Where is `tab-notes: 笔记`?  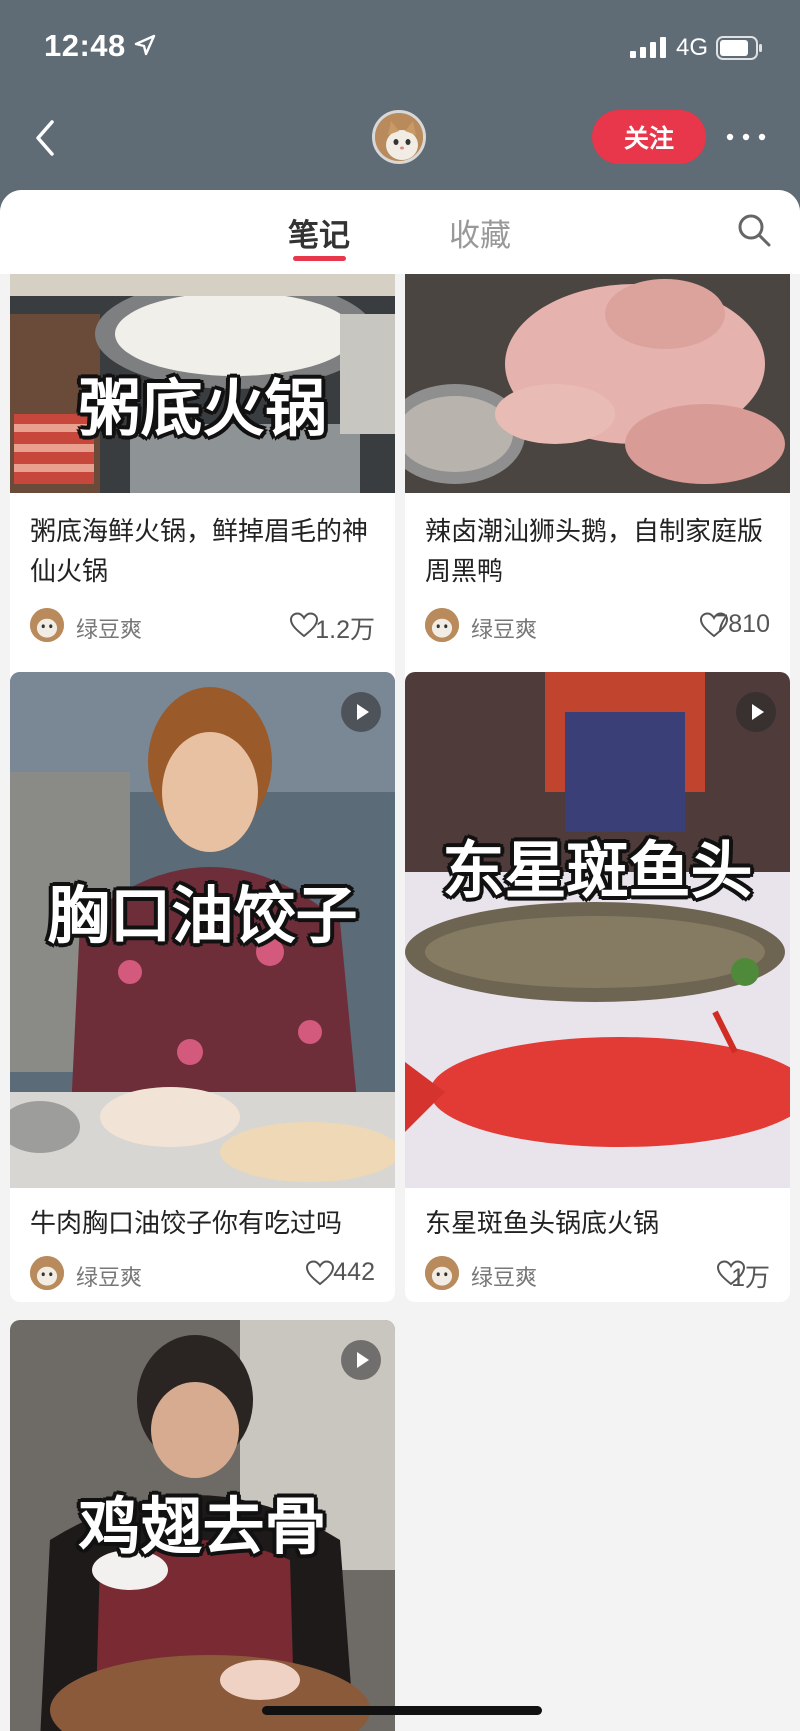
tab-notes: 笔记 is located at coordinates (319, 232).